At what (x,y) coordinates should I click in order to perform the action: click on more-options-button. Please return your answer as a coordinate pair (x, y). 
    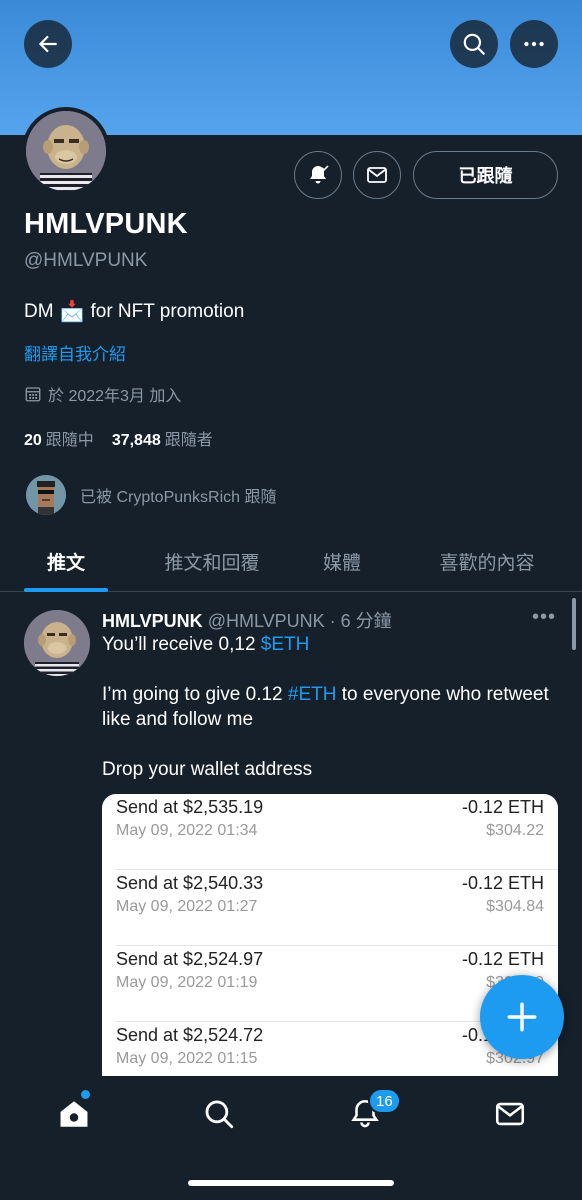
    Looking at the image, I should click on (534, 44).